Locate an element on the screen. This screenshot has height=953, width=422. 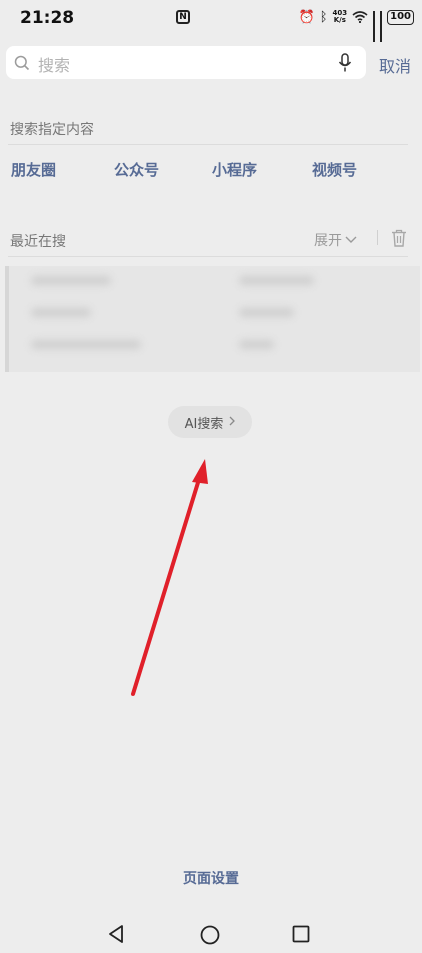
nav-back-icon is located at coordinates (117, 936).